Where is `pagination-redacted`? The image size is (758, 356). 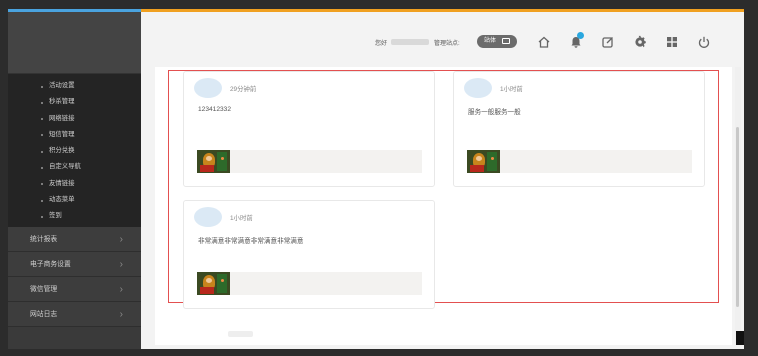 pagination-redacted is located at coordinates (240, 334).